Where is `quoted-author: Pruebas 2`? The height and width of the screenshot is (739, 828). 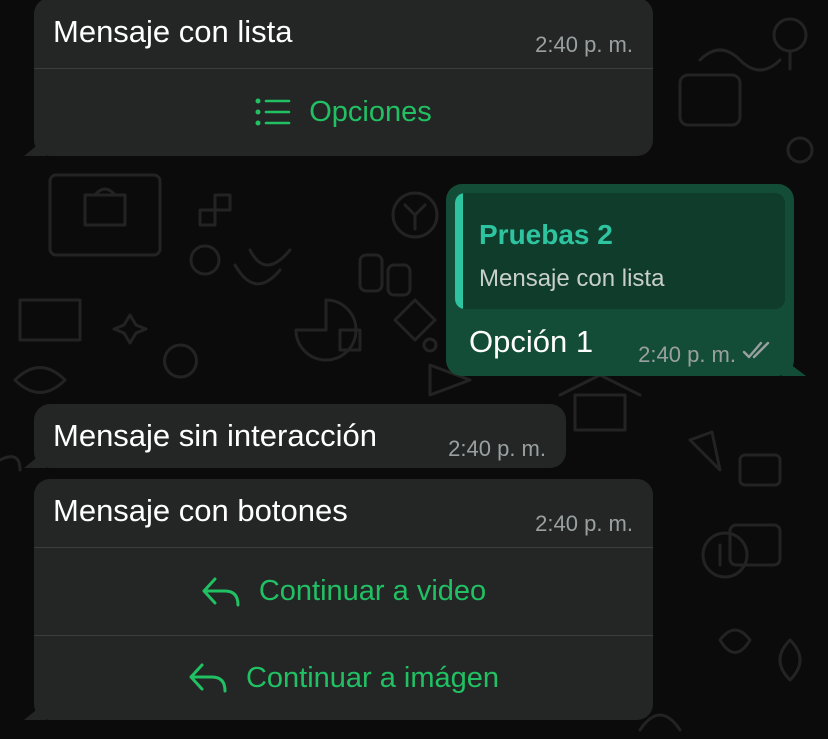 quoted-author: Pruebas 2 is located at coordinates (546, 234).